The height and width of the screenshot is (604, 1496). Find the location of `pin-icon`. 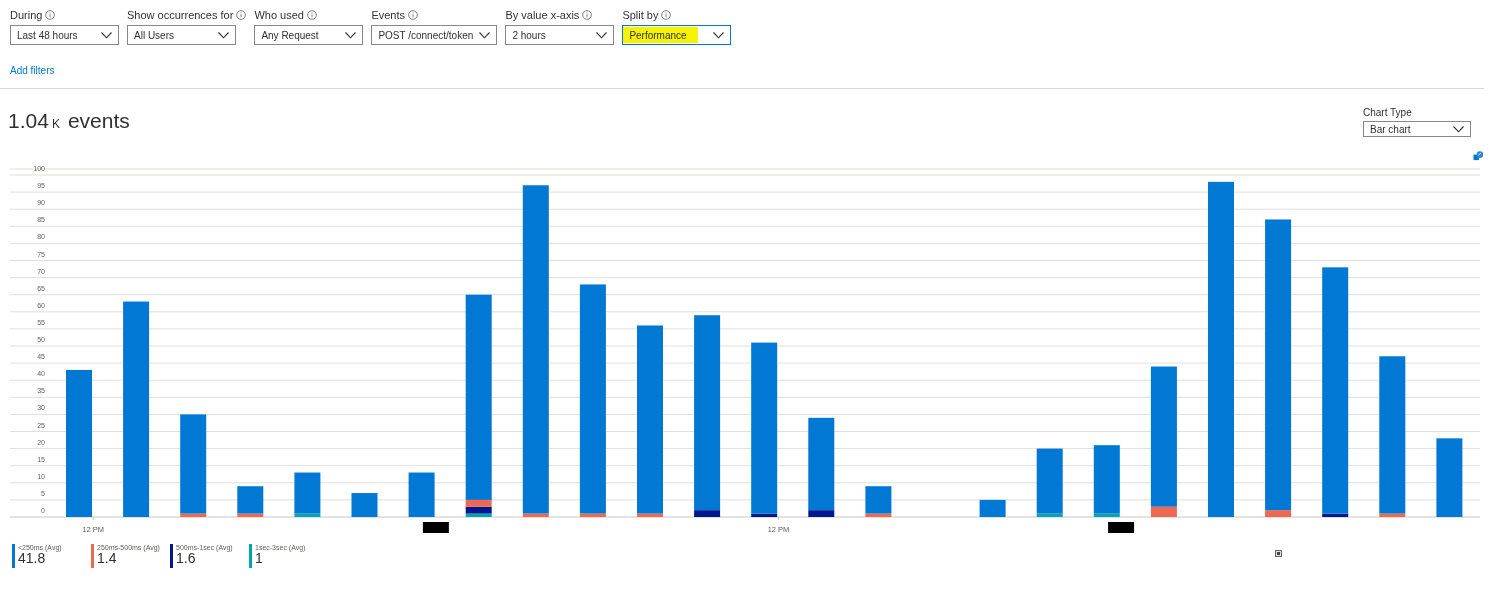

pin-icon is located at coordinates (1478, 156).